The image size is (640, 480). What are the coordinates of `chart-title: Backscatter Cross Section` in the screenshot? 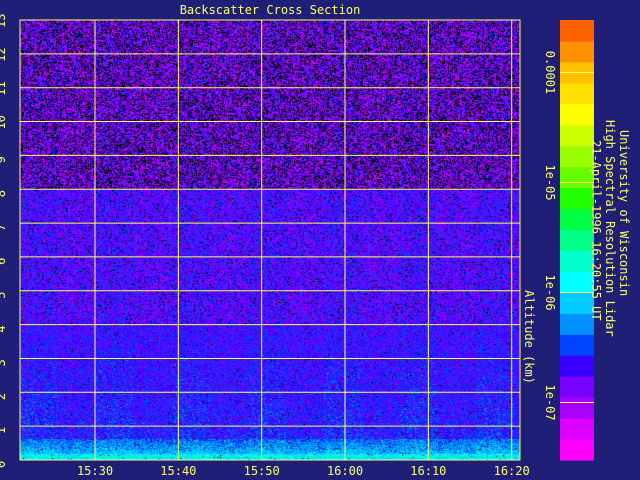 It's located at (270, 10).